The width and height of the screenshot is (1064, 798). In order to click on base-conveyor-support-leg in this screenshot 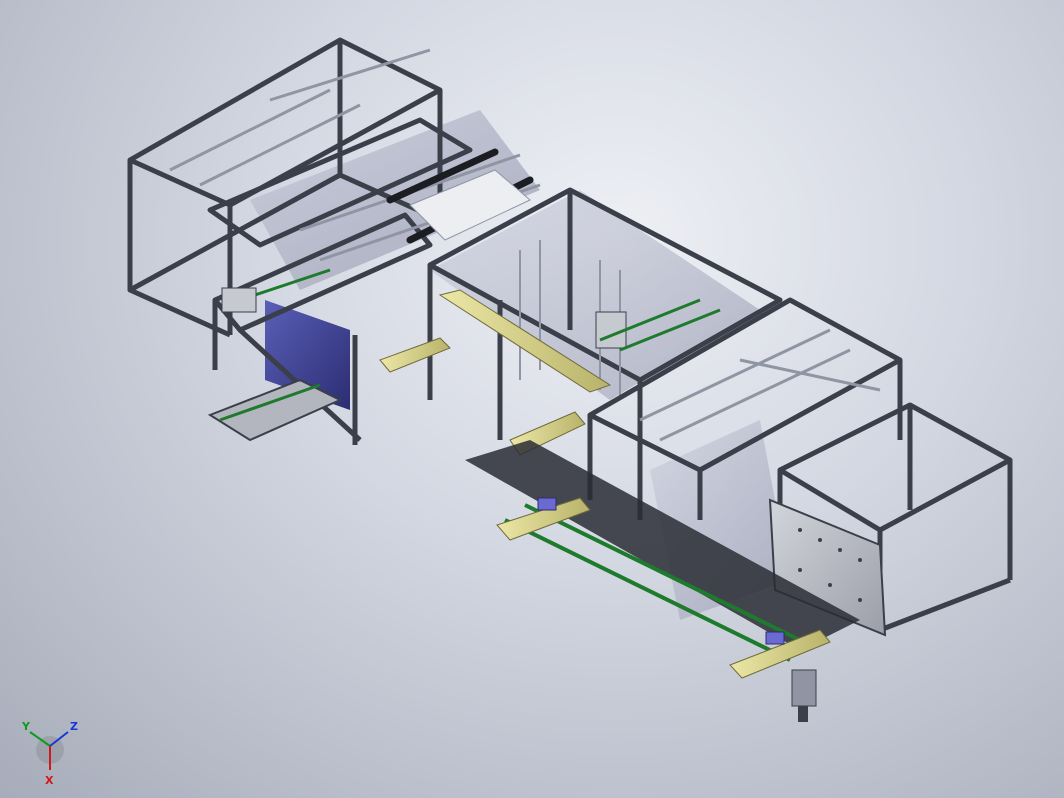, I will do `click(804, 695)`.